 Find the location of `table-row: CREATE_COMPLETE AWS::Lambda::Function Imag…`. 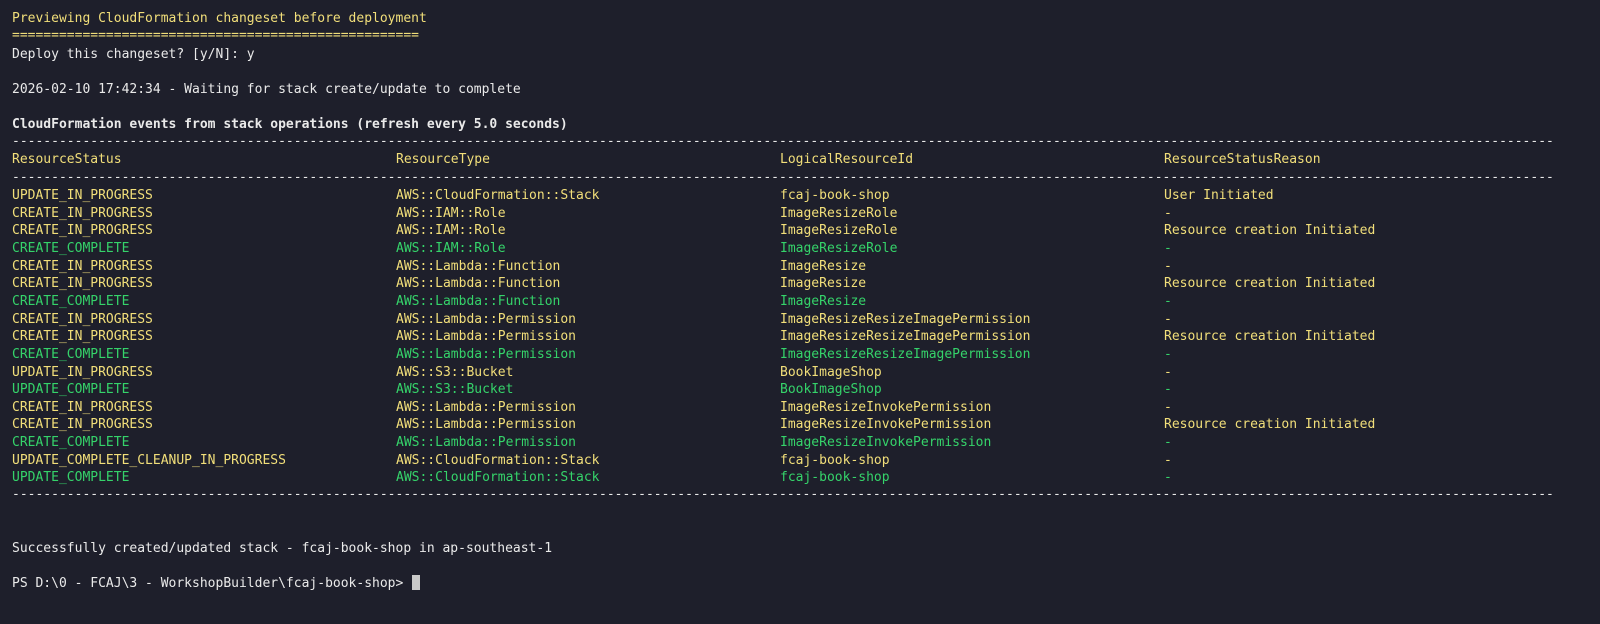

table-row: CREATE_COMPLETE AWS::Lambda::Function Imag… is located at coordinates (792, 302).